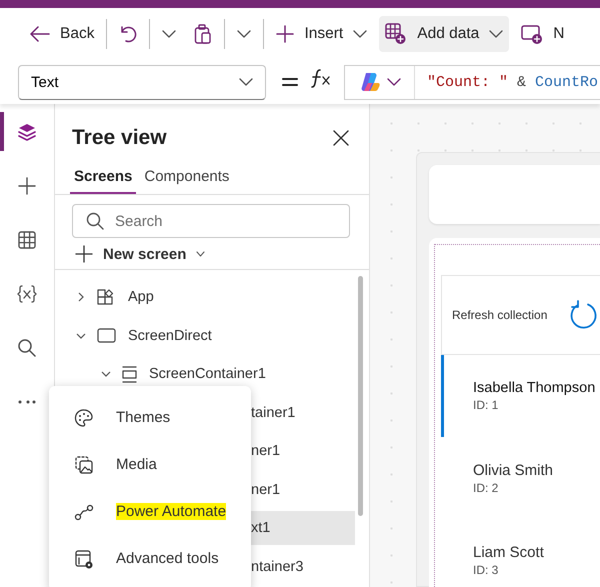  I want to click on new-screen-button: New screen, so click(130, 253).